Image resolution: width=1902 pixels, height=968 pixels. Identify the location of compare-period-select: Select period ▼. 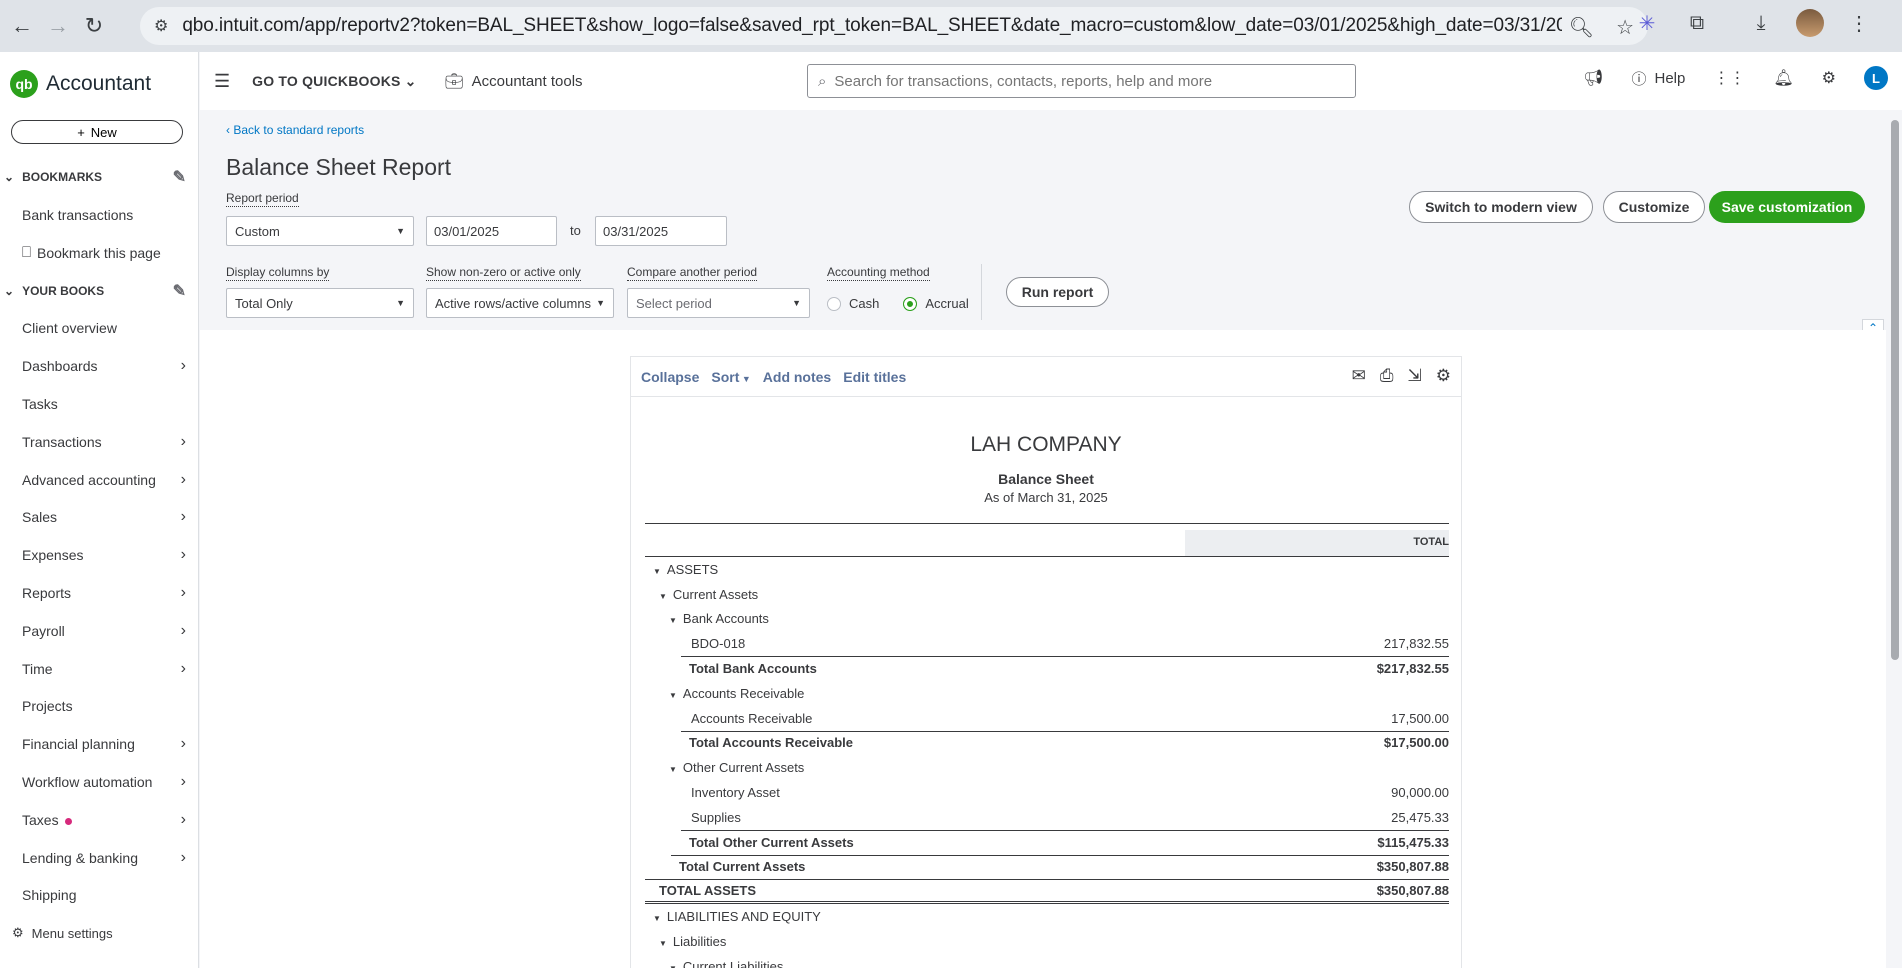
(718, 303).